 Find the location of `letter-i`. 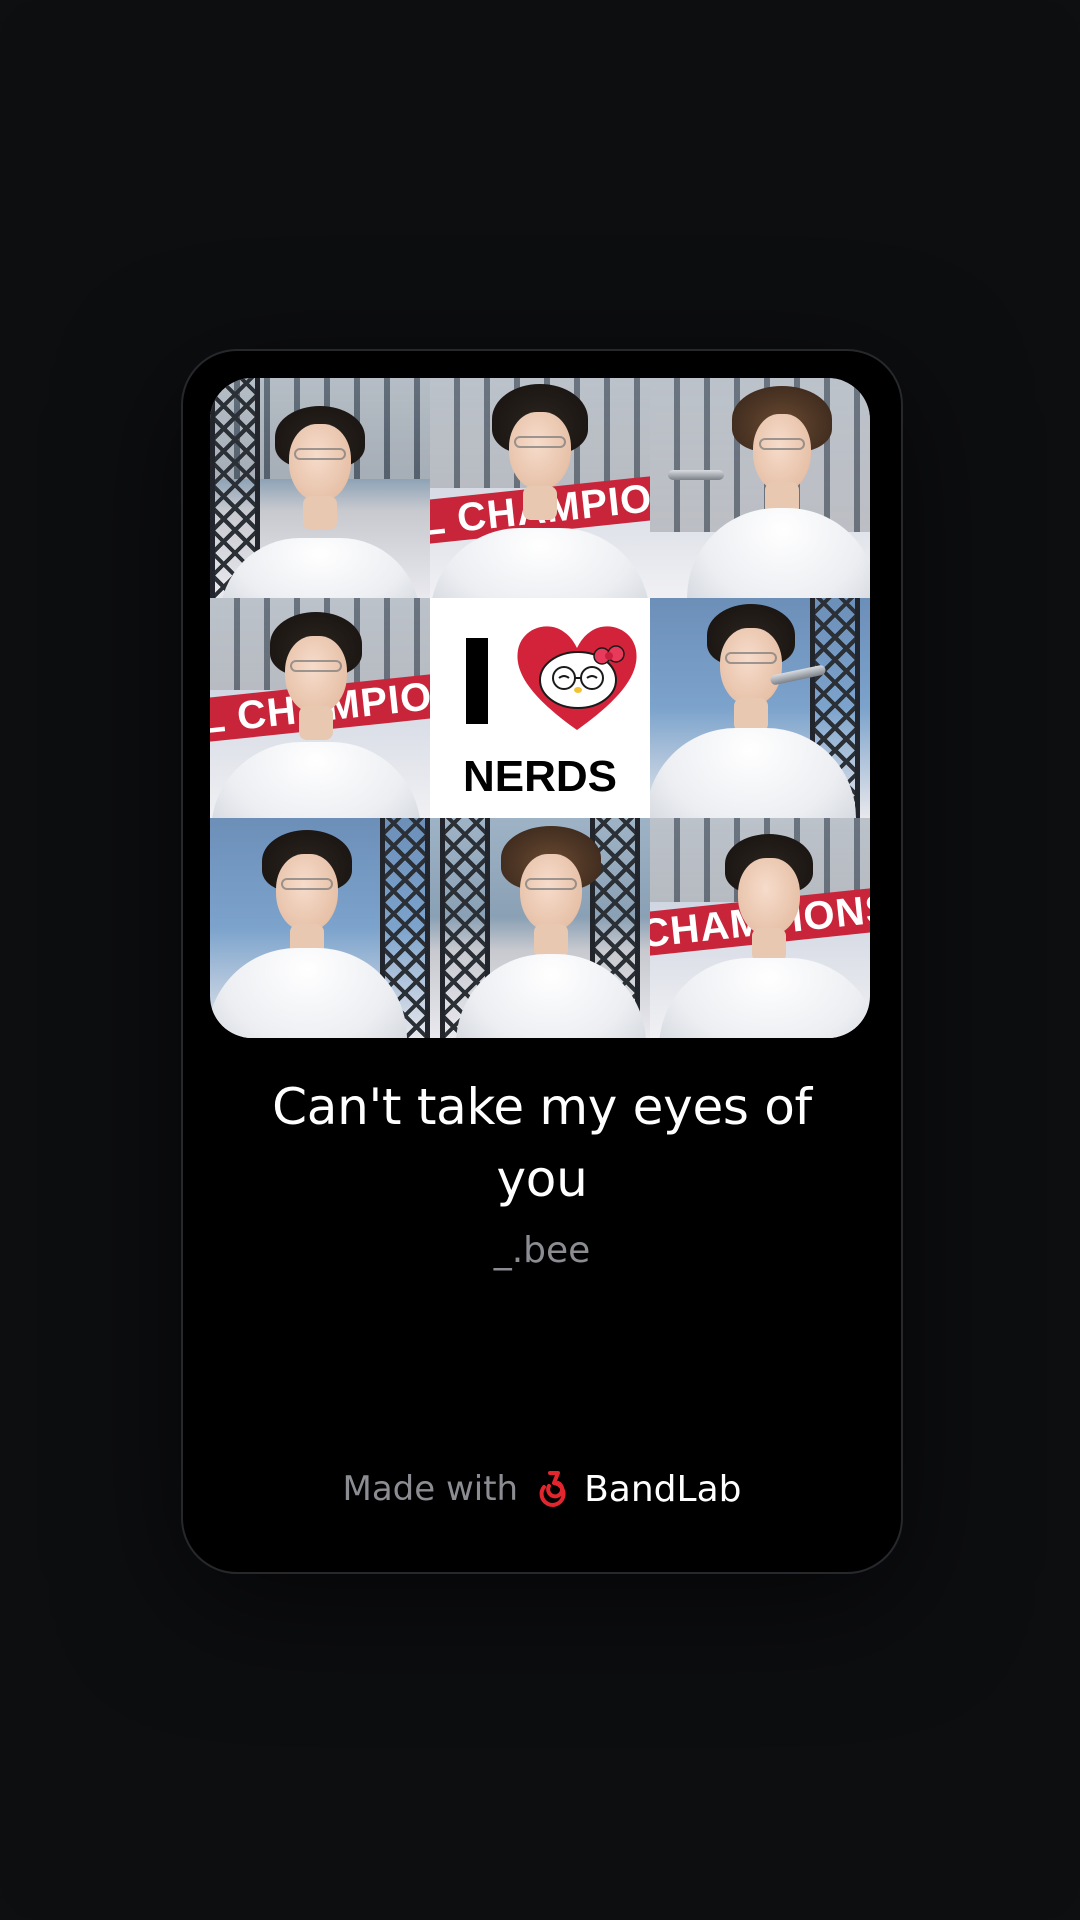

letter-i is located at coordinates (477, 681).